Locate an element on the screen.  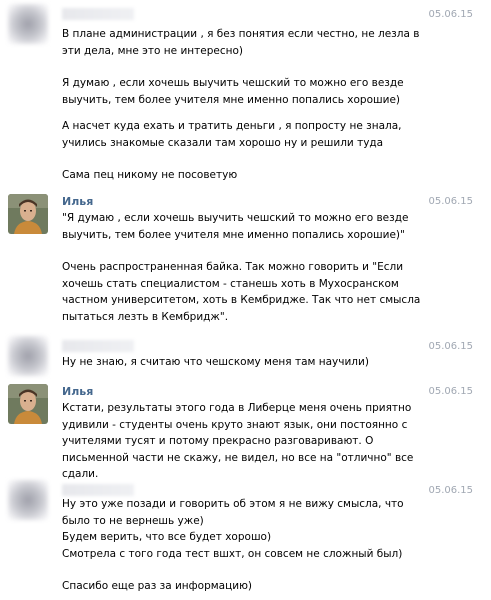
message-paragraph: Сама пец никому не посоветую is located at coordinates (150, 175).